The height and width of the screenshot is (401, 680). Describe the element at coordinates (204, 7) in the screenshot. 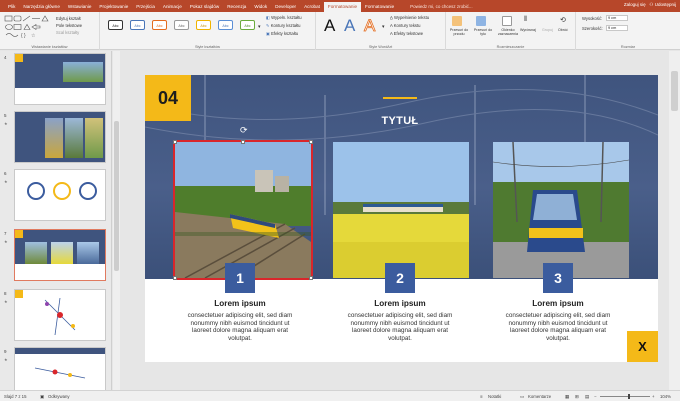

I see `tab-slideshow: Pokaz slajdów` at that location.